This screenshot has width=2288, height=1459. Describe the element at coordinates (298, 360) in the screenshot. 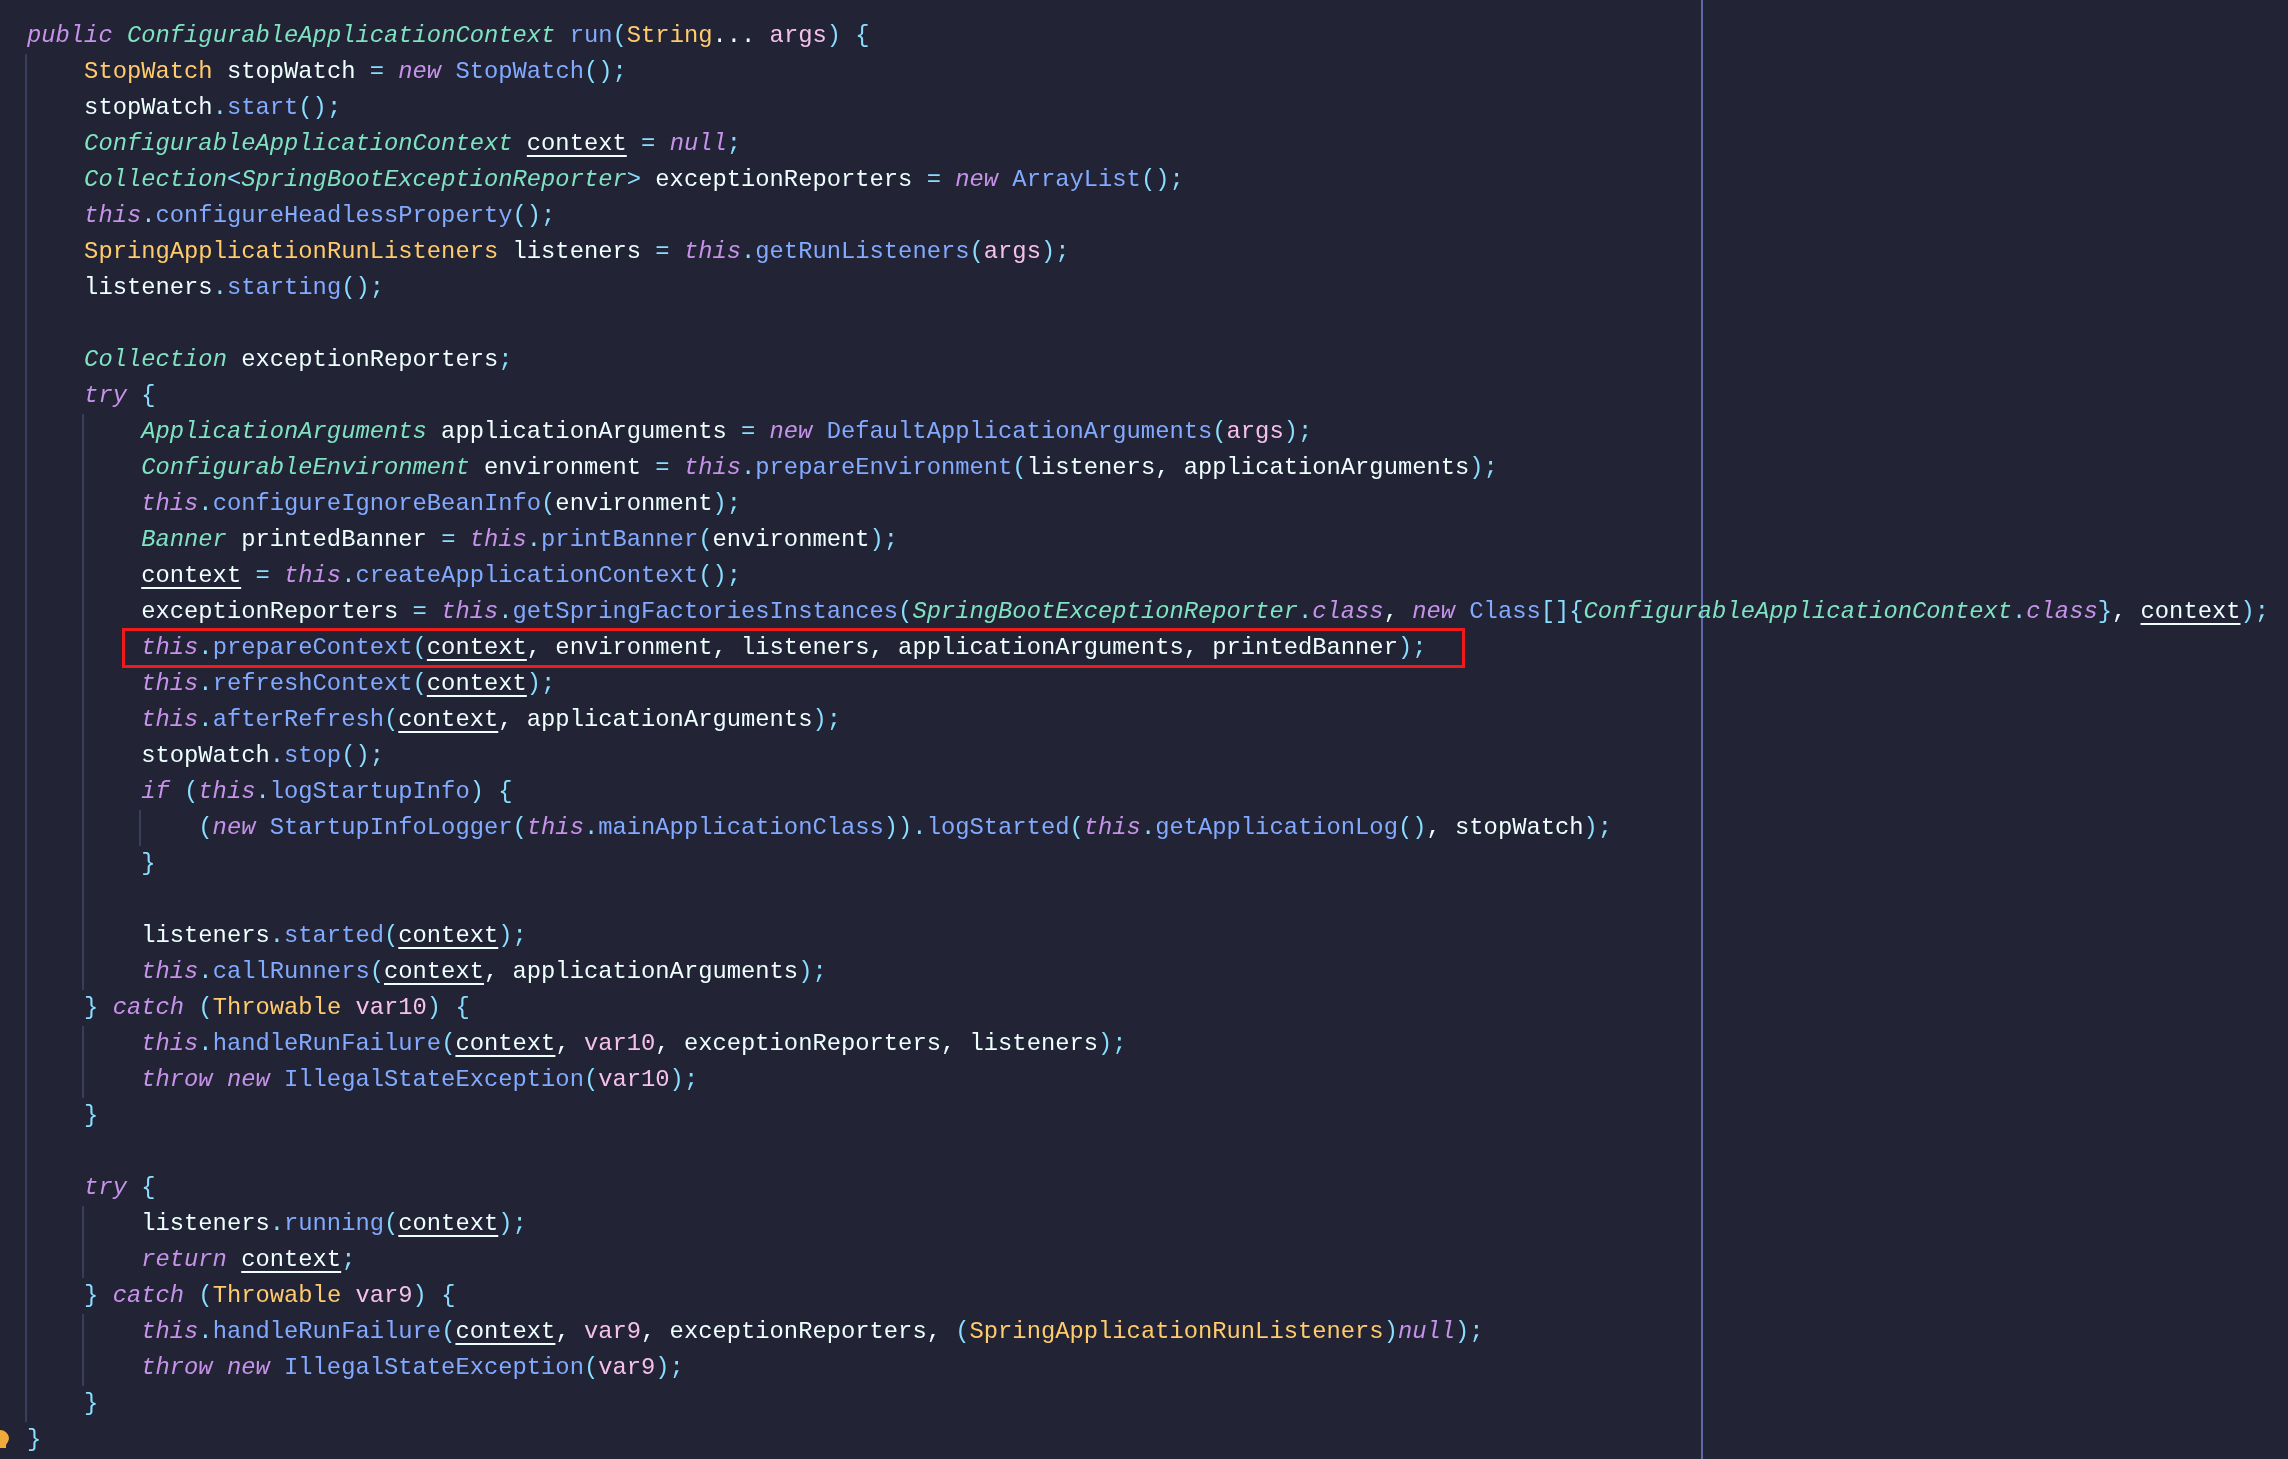

I see `code-line: Collection exceptionReporters;` at that location.